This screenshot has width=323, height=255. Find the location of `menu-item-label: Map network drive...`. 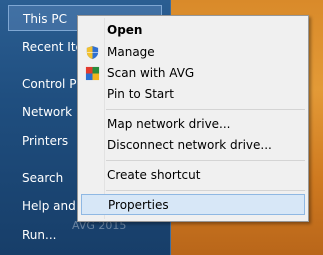

menu-item-label: Map network drive... is located at coordinates (169, 124).